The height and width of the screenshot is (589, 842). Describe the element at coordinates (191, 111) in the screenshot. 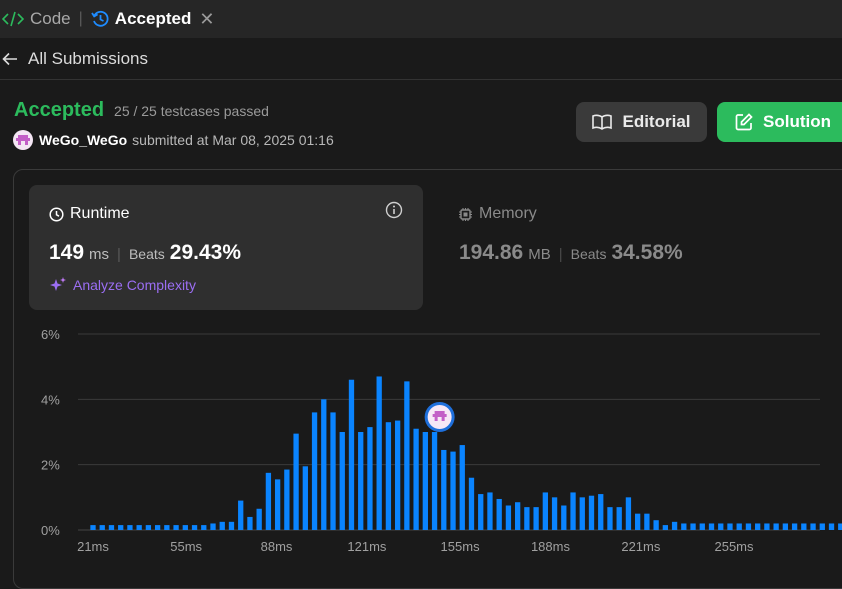

I see `testcases-passed: 25 / 25 testcases passed` at that location.